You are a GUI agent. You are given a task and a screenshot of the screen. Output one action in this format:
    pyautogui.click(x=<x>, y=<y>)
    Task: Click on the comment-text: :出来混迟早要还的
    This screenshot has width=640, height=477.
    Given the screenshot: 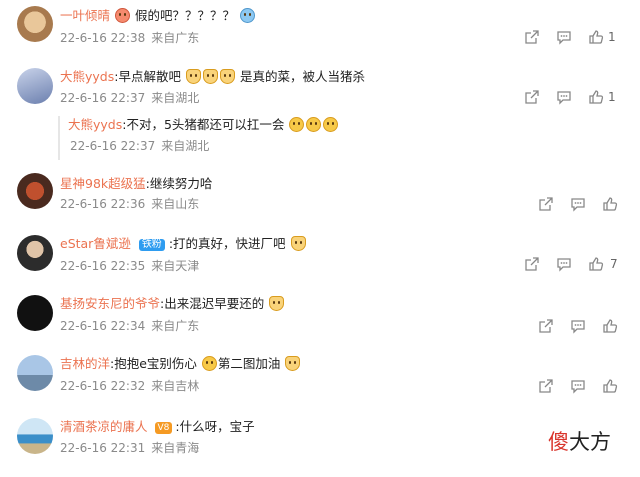 What is the action you would take?
    pyautogui.click(x=212, y=303)
    